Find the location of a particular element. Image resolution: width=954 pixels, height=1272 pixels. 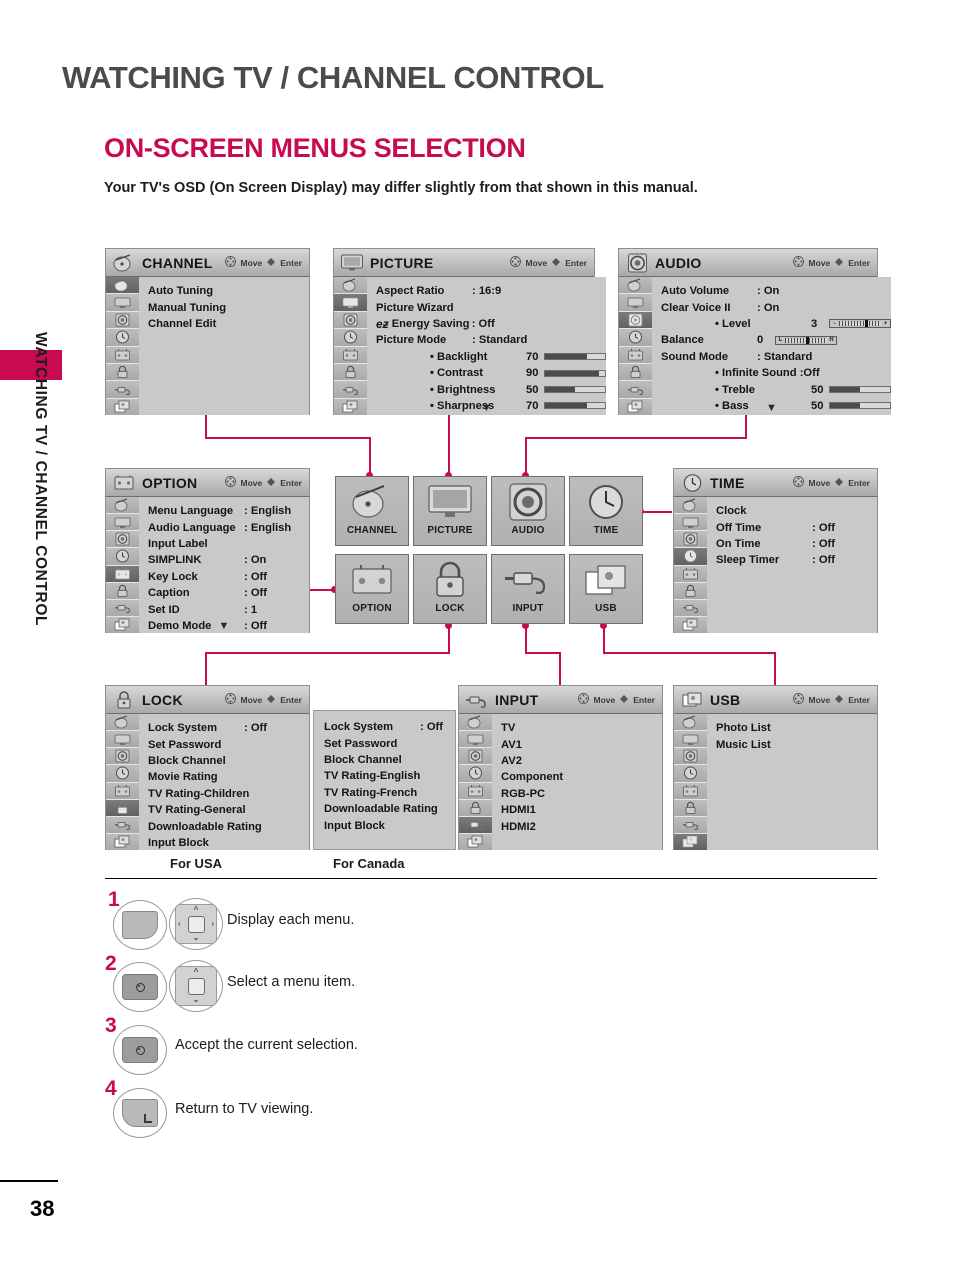

menu-tile-lock: LOCK is located at coordinates (450, 589).